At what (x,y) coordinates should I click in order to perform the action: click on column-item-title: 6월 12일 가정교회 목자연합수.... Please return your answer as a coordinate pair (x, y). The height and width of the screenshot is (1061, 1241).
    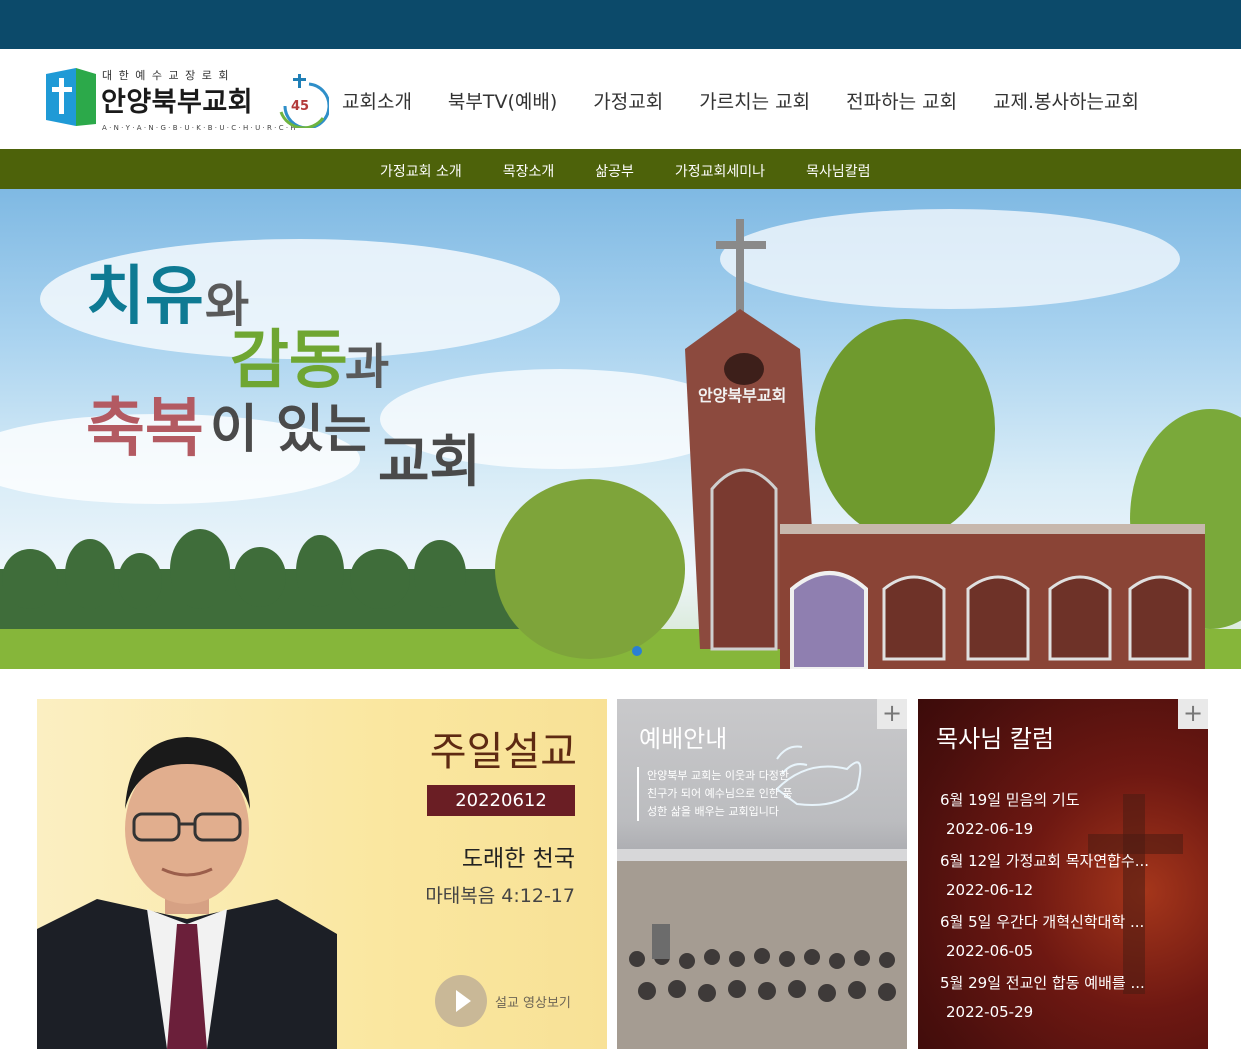
    Looking at the image, I should click on (1062, 860).